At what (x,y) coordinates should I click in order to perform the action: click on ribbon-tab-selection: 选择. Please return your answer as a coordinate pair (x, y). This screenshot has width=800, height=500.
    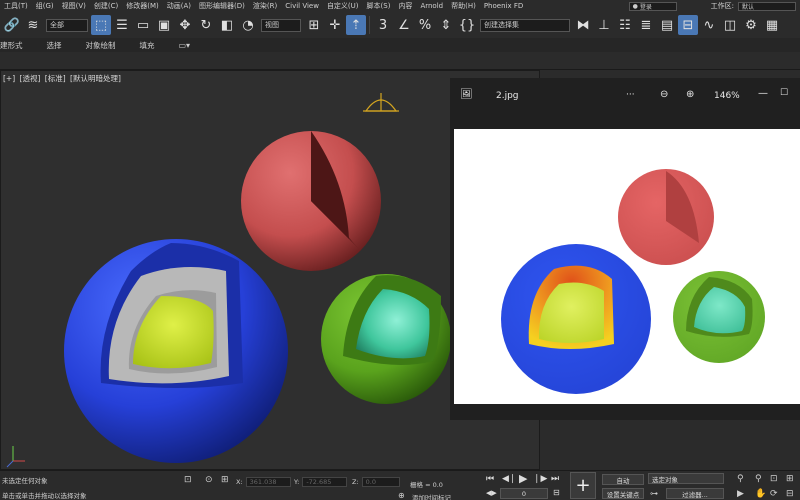
    Looking at the image, I should click on (54, 45).